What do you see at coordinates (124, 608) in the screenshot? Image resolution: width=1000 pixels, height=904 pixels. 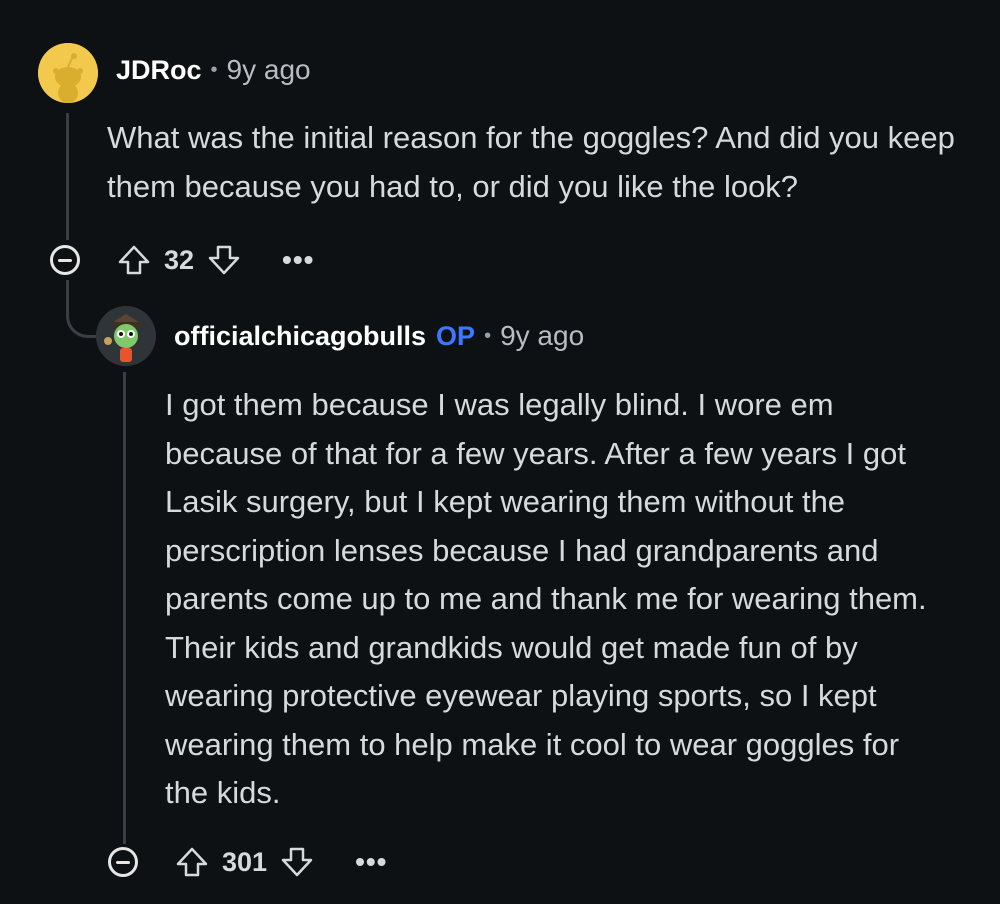 I see `thread-line-reply` at bounding box center [124, 608].